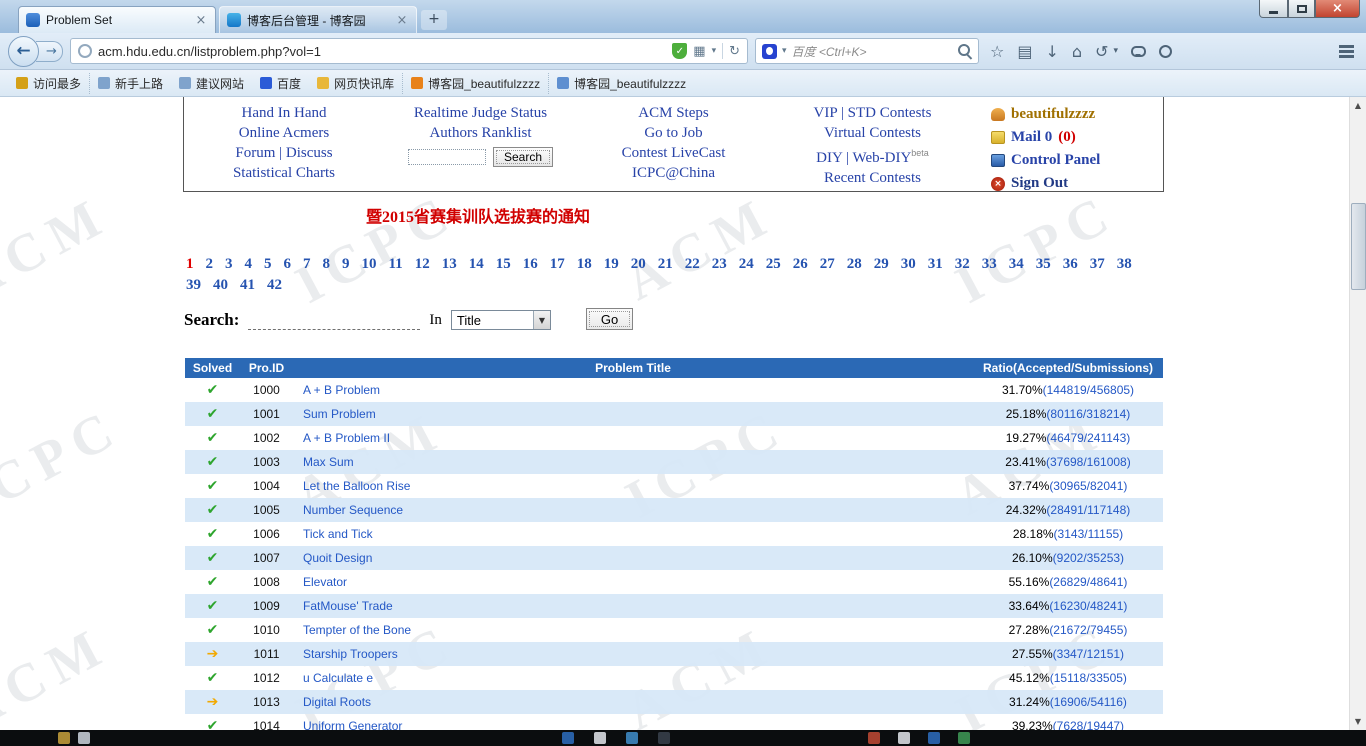 The height and width of the screenshot is (746, 1366). Describe the element at coordinates (997, 51) in the screenshot. I see `bookmark-star-icon: ☆` at that location.